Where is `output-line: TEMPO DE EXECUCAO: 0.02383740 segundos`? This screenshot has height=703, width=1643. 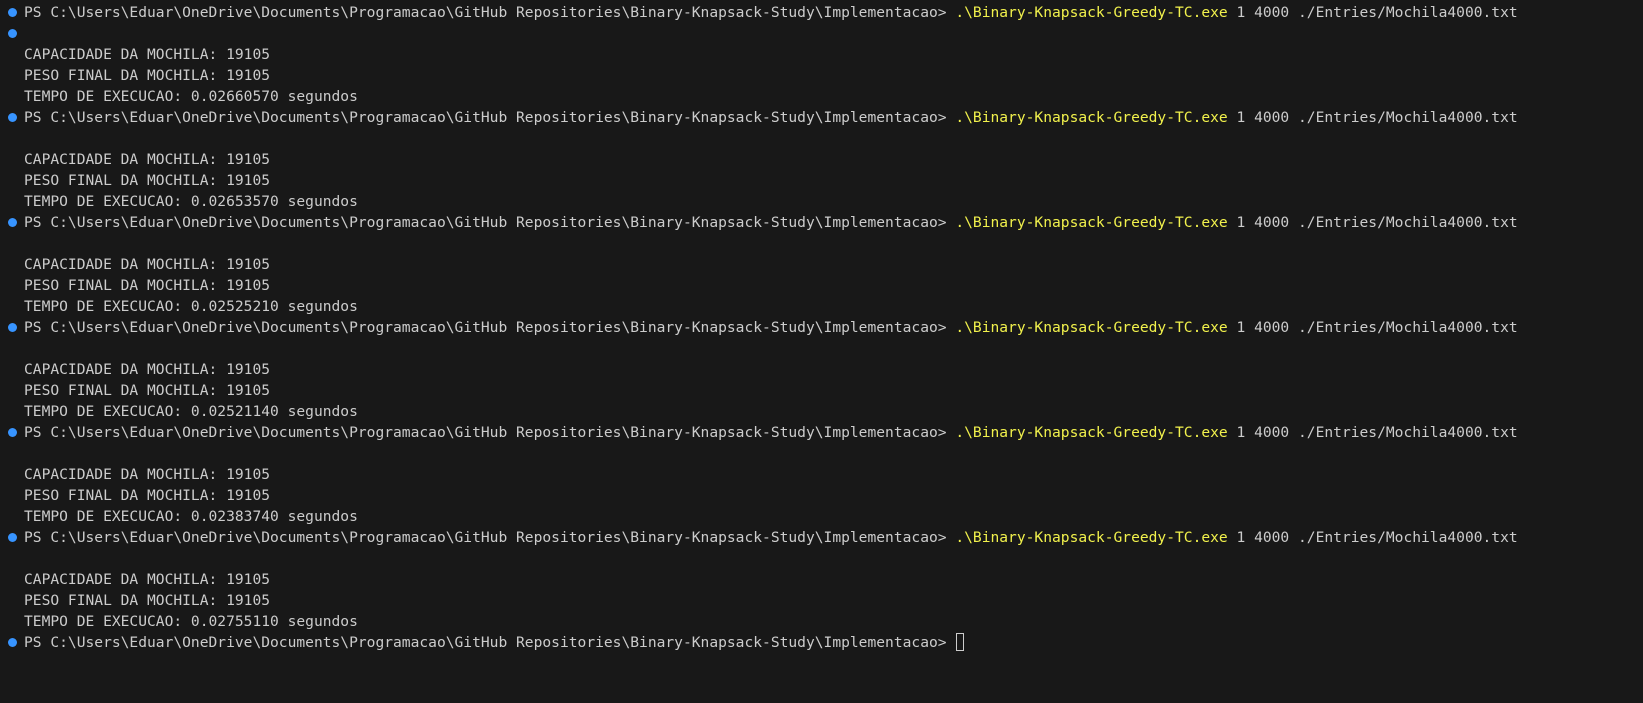
output-line: TEMPO DE EXECUCAO: 0.02383740 segundos is located at coordinates (191, 516).